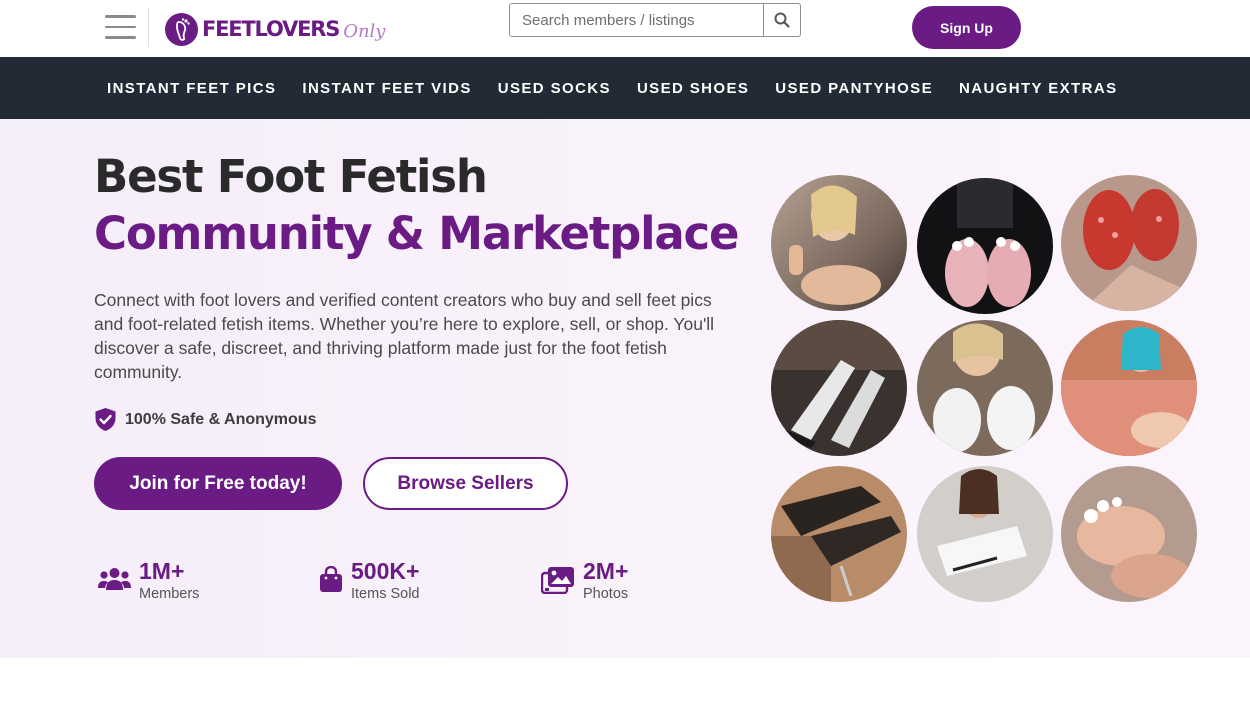 The image size is (1250, 714). I want to click on logo-wordmark: FEETLOVERS, so click(271, 29).